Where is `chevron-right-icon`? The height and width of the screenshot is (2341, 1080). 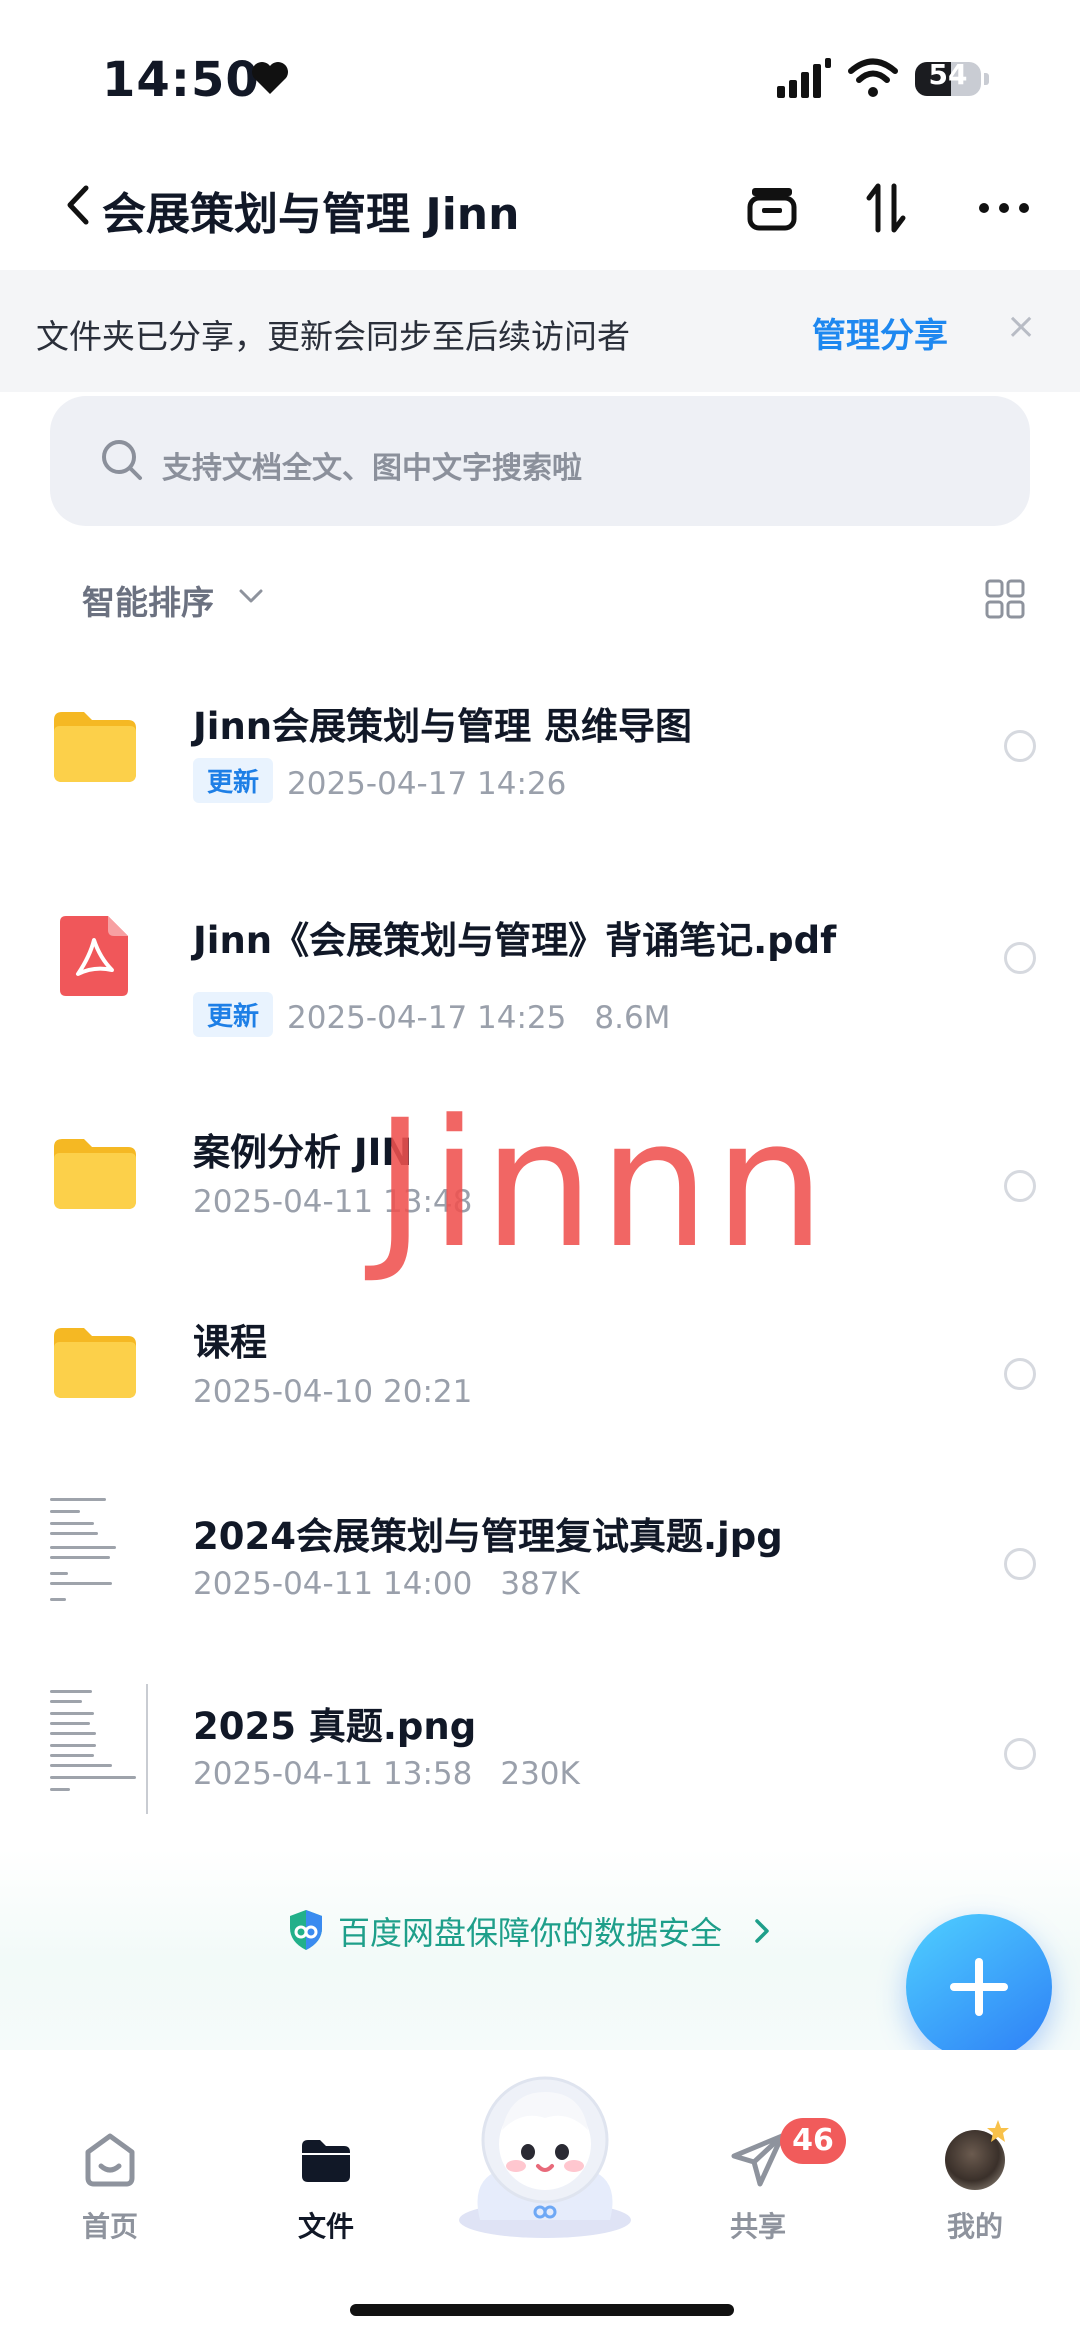 chevron-right-icon is located at coordinates (762, 1931).